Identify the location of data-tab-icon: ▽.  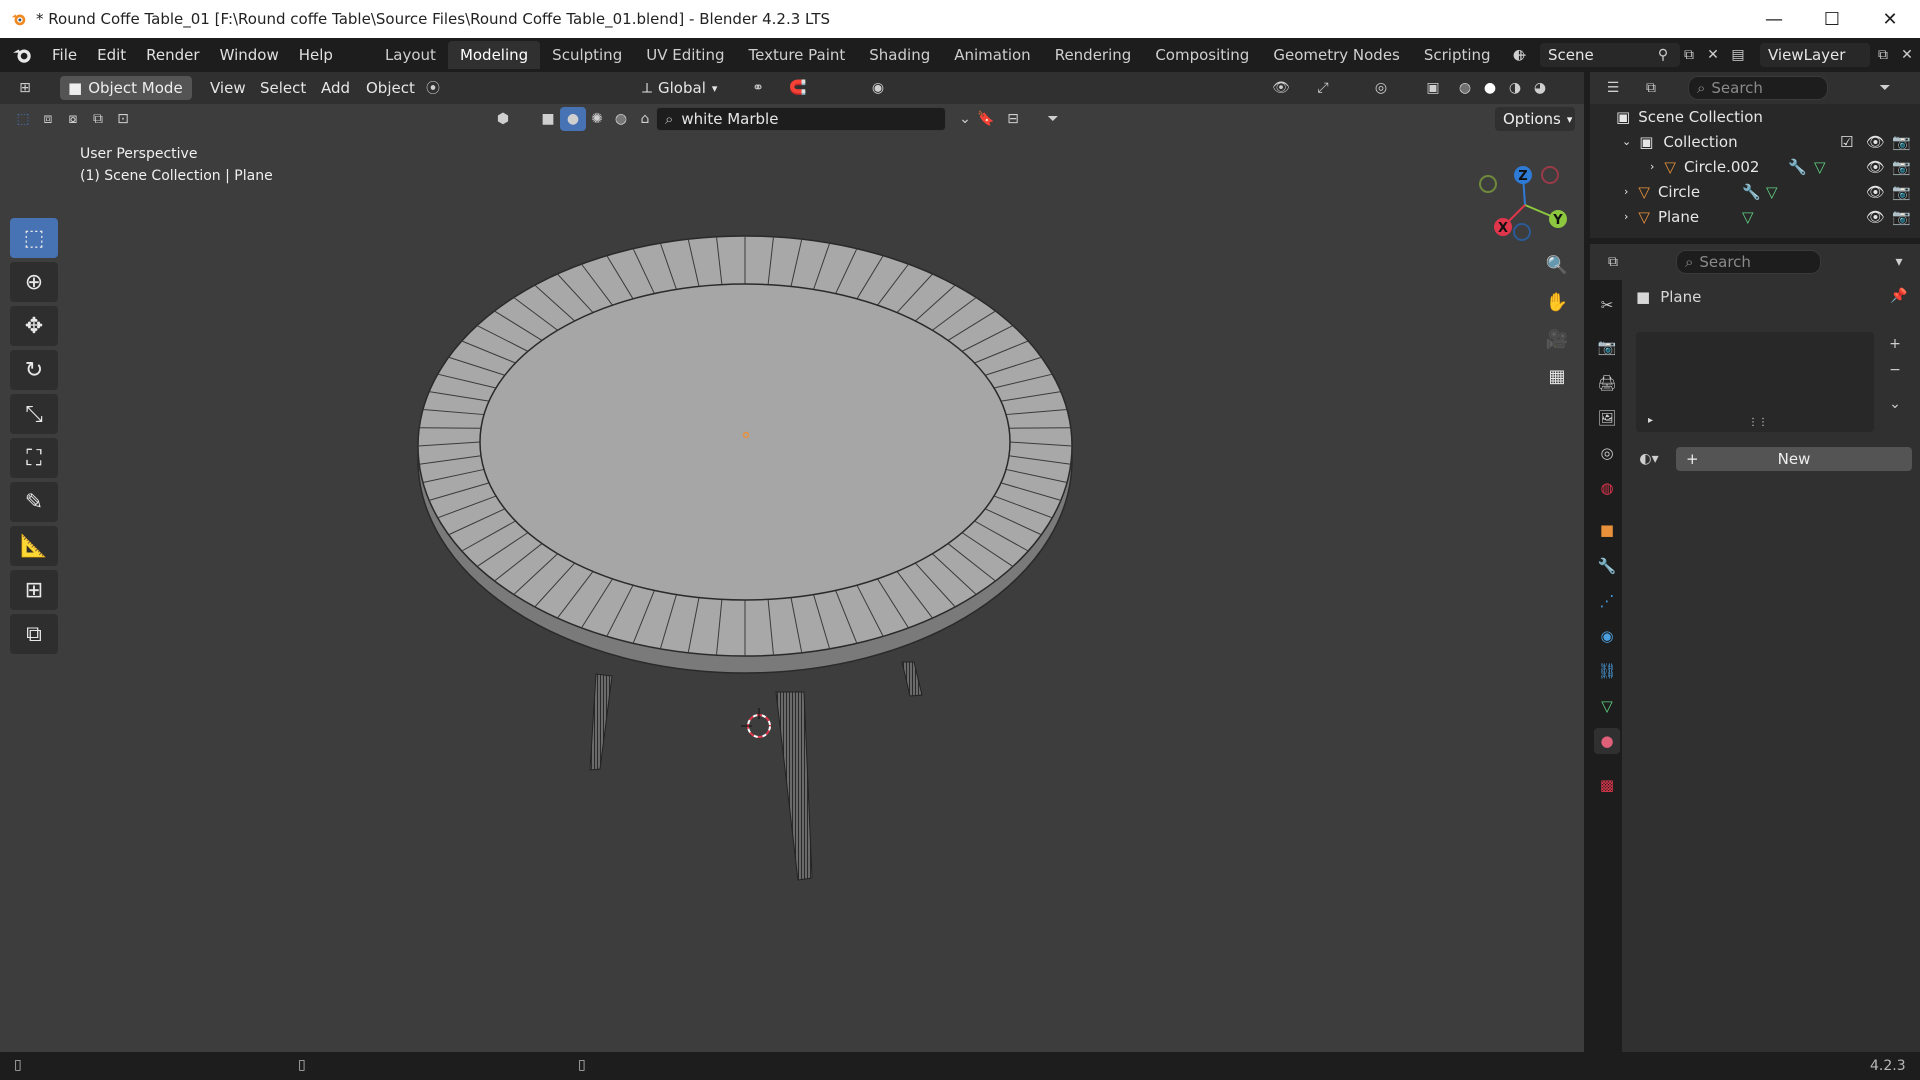
(1607, 706).